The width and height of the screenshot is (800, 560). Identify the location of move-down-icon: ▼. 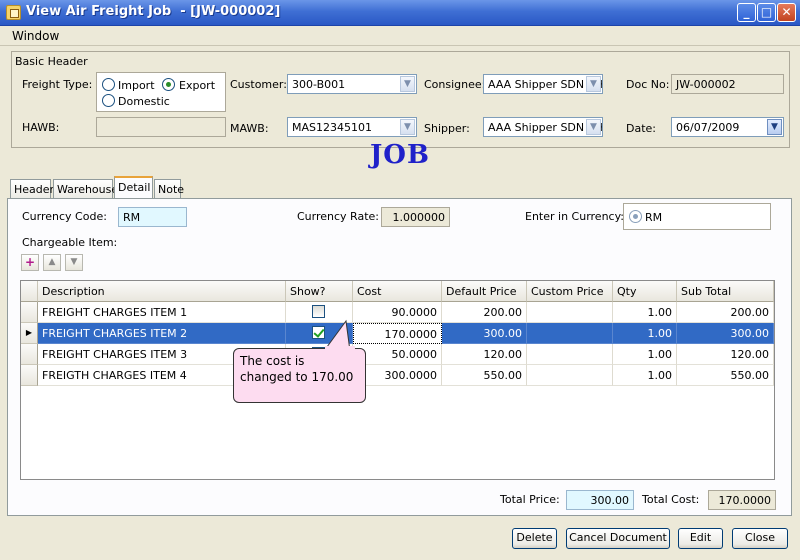
(74, 262).